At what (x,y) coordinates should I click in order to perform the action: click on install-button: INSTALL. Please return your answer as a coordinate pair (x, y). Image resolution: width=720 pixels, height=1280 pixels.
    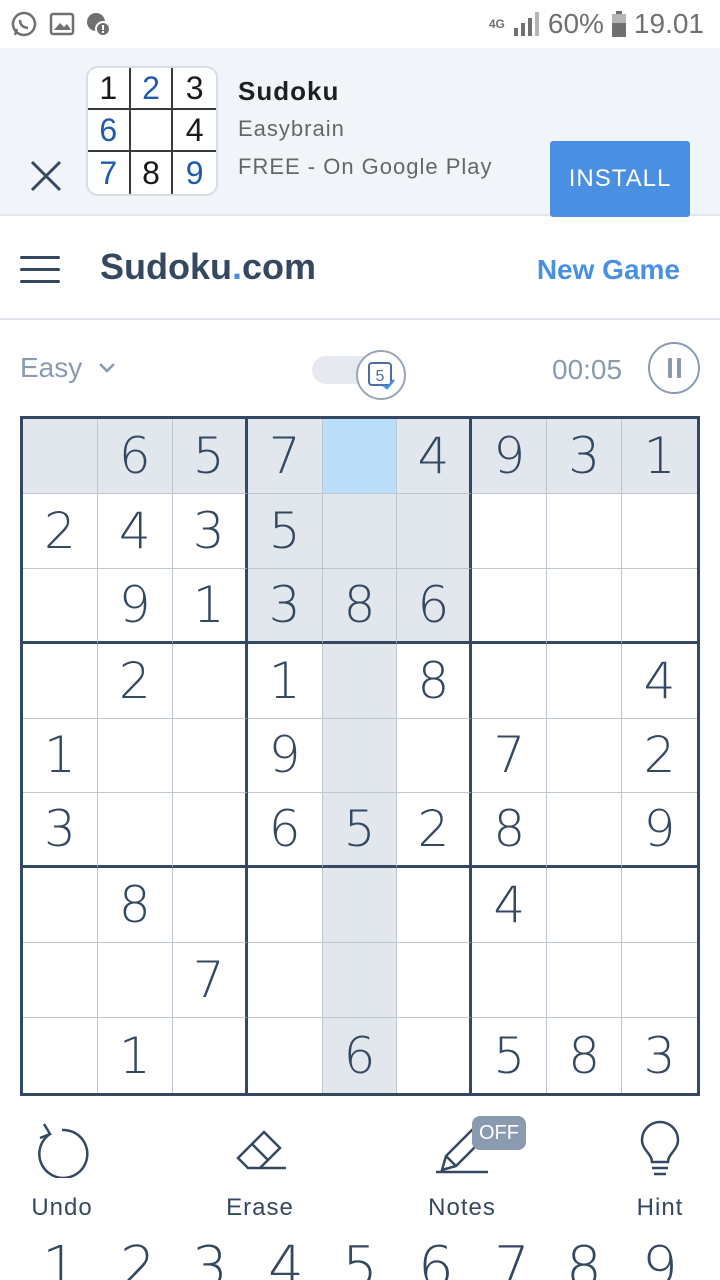
    Looking at the image, I should click on (620, 179).